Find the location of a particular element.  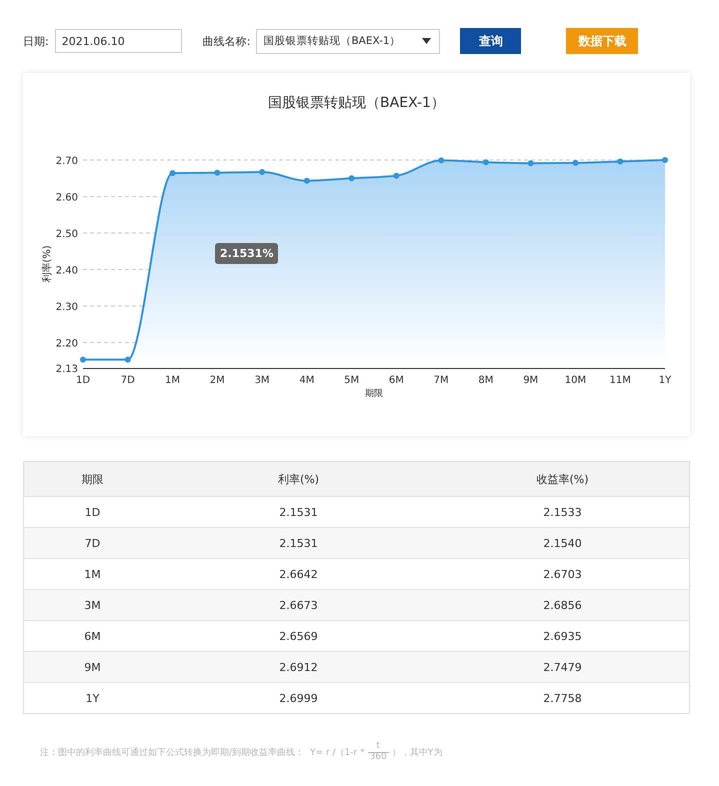

x-tick-label: 5M is located at coordinates (352, 380).